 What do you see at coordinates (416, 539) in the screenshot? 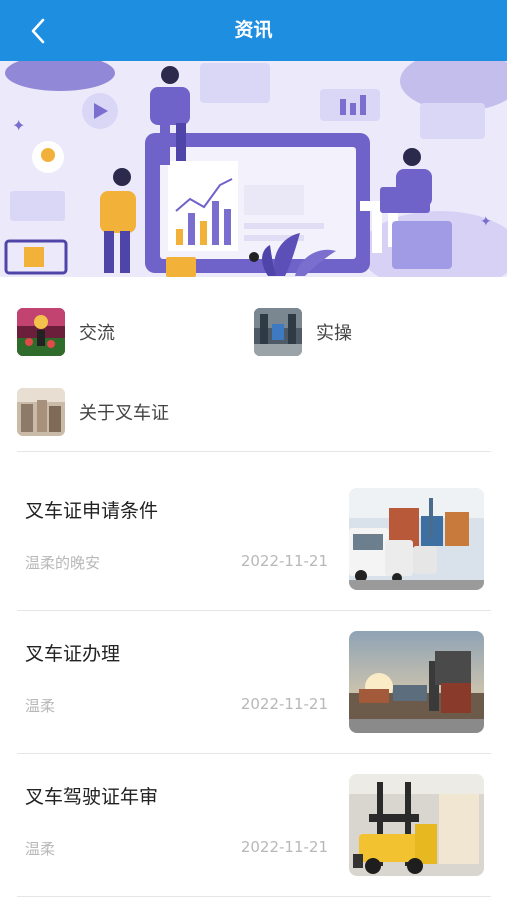
I see `trucks-port-photo` at bounding box center [416, 539].